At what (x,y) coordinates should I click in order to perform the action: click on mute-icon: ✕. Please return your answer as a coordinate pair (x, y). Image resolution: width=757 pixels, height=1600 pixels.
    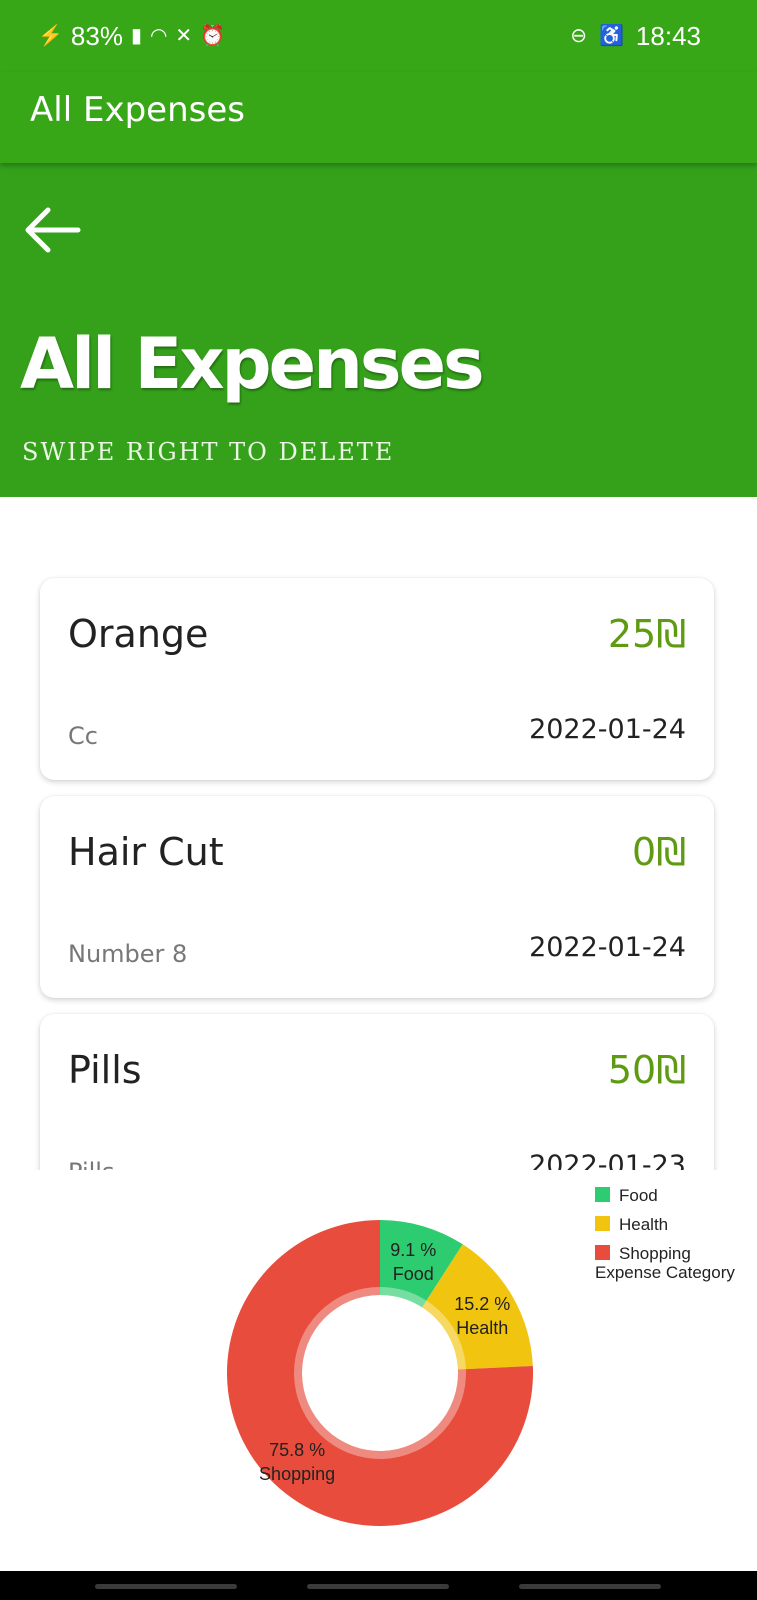
    Looking at the image, I should click on (184, 36).